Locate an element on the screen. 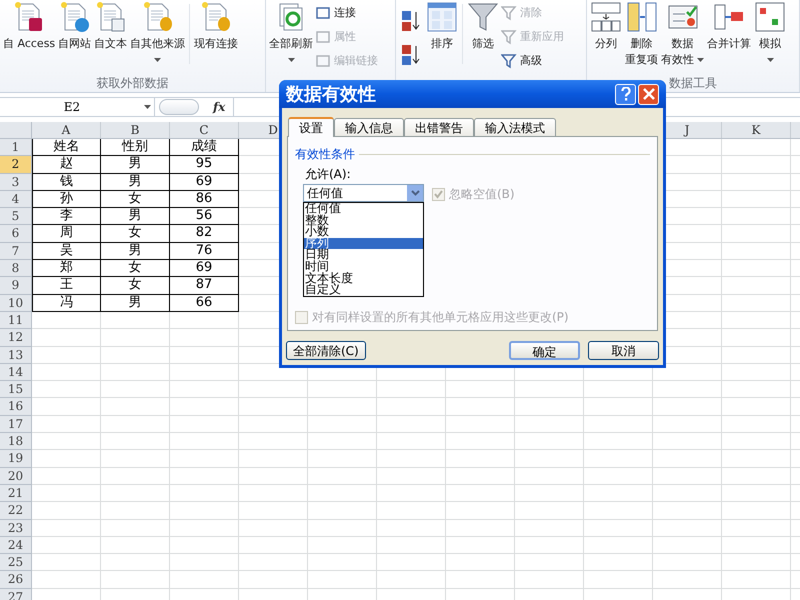  row-header: 18 is located at coordinates (16, 441).